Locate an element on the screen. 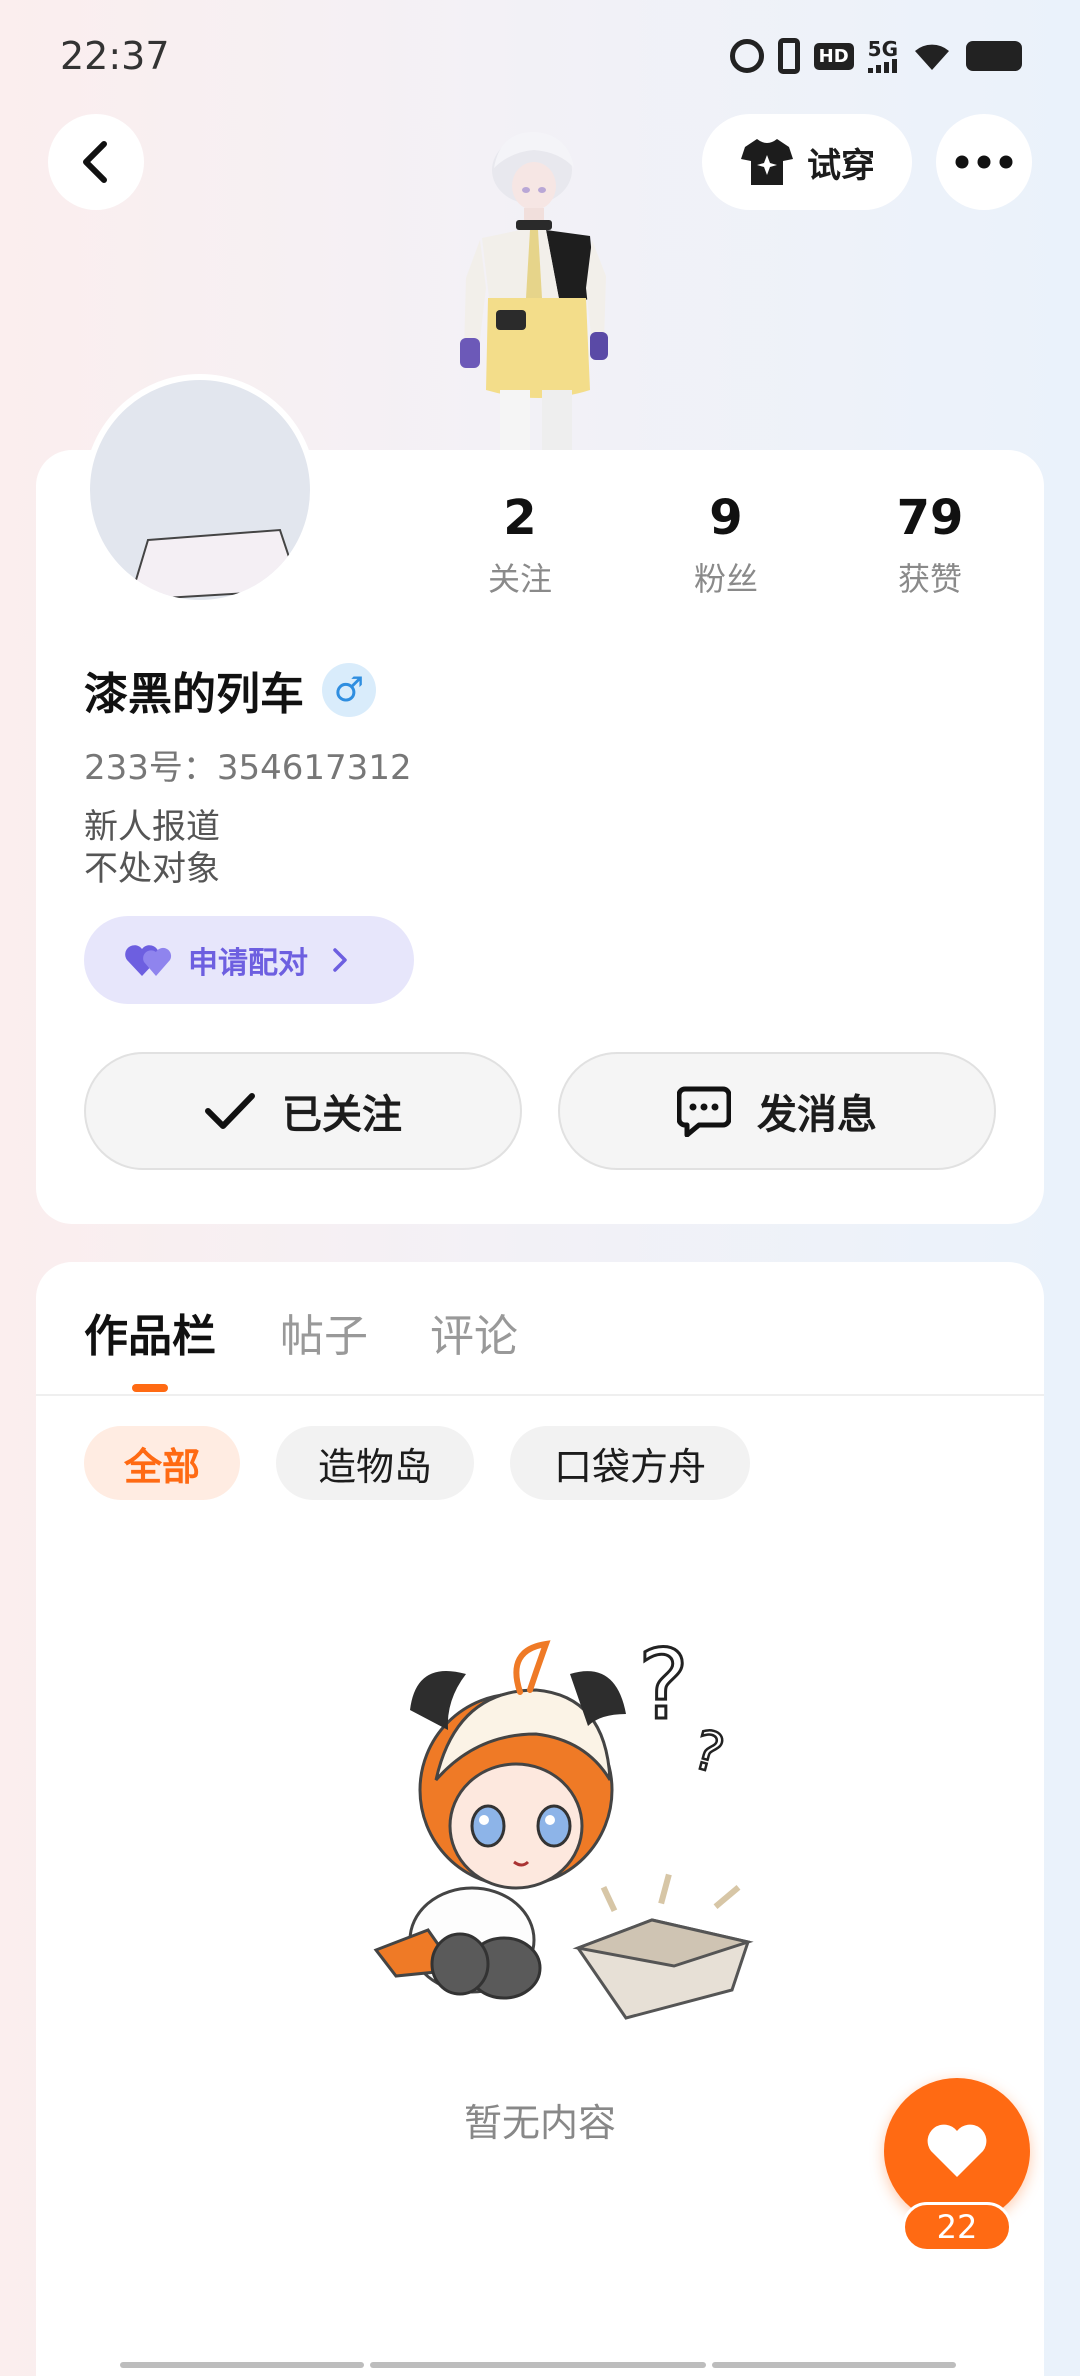 This screenshot has height=2376, width=1080. try-on-button: 试穿 is located at coordinates (807, 162).